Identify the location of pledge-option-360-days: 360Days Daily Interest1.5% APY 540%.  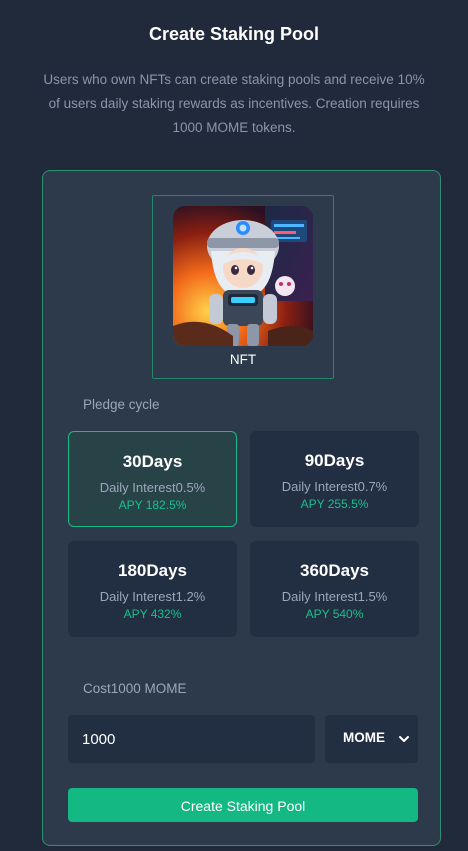
(334, 589).